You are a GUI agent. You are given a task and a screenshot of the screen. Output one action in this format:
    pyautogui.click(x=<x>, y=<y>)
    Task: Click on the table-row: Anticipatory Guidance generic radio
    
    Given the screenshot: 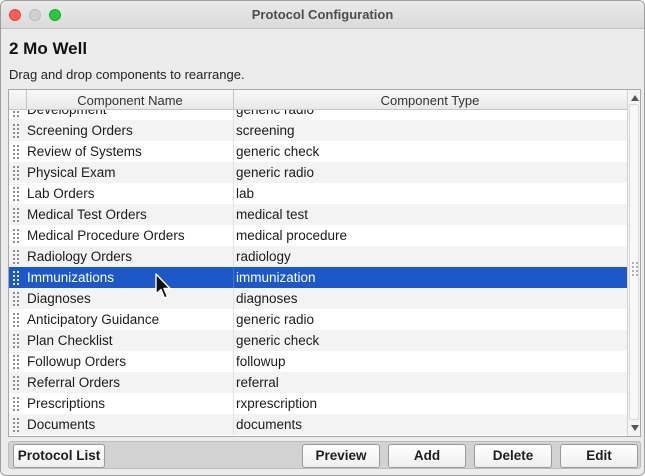 What is the action you would take?
    pyautogui.click(x=318, y=319)
    